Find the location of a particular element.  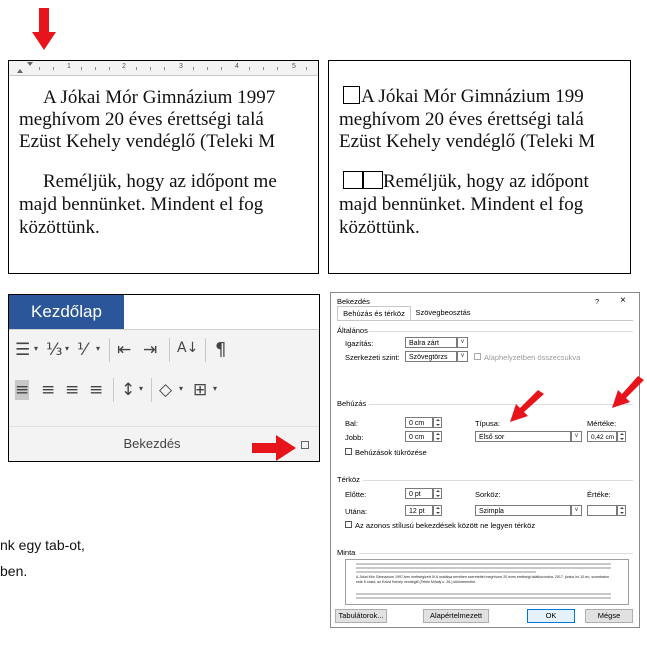

indent-by-spinner is located at coordinates (621, 436).